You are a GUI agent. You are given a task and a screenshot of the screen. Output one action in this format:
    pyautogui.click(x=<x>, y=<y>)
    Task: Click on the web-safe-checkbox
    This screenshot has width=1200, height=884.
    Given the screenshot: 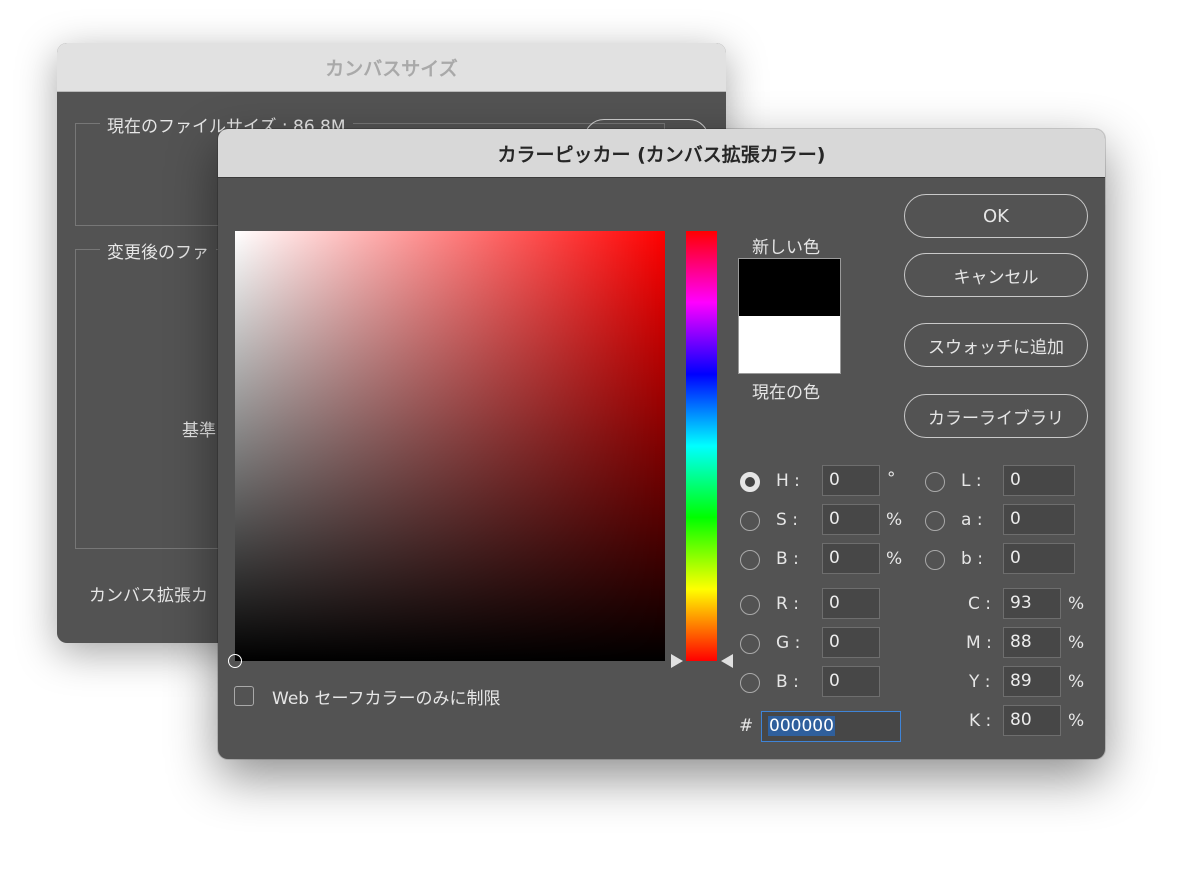 What is the action you would take?
    pyautogui.click(x=244, y=696)
    